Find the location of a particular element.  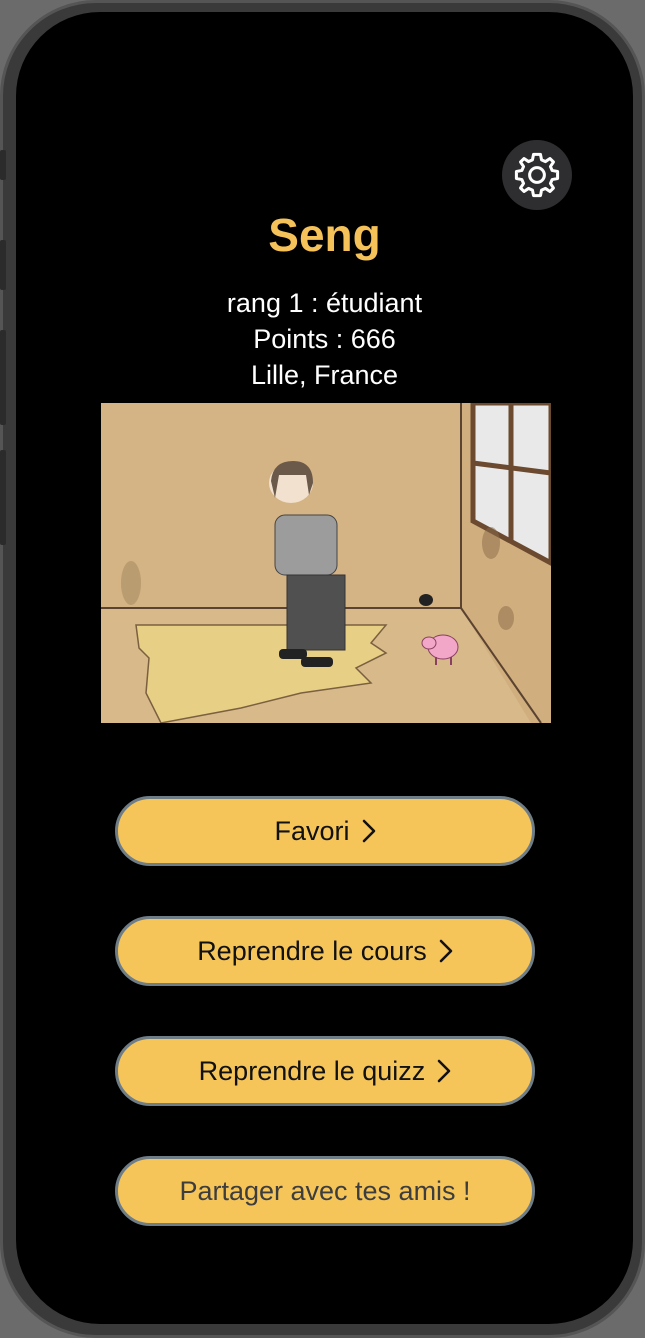

favorites-button-label: Favori is located at coordinates (312, 830).